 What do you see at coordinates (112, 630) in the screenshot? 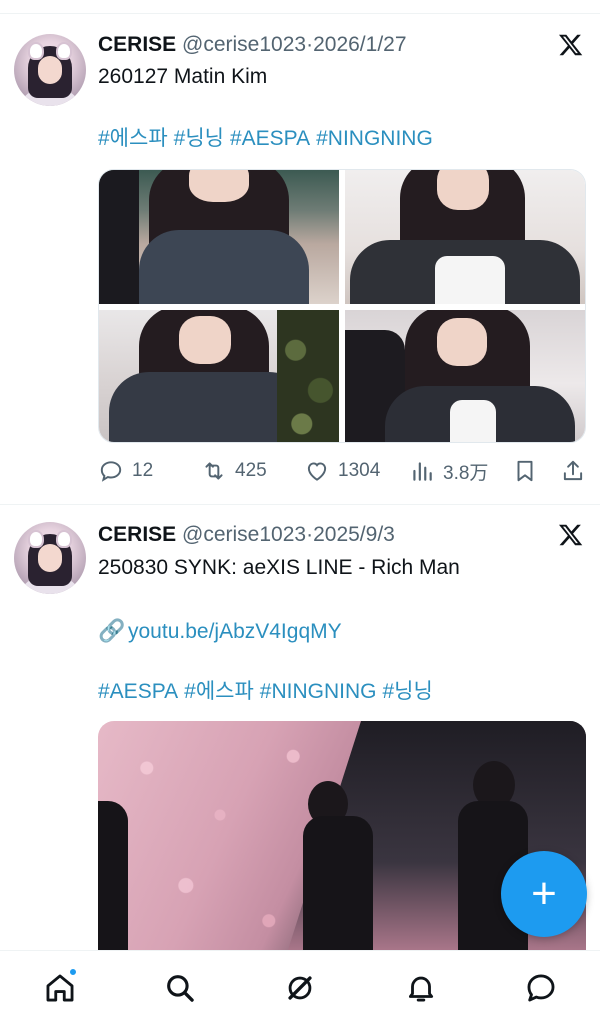
I see `link-icon: 🔗` at bounding box center [112, 630].